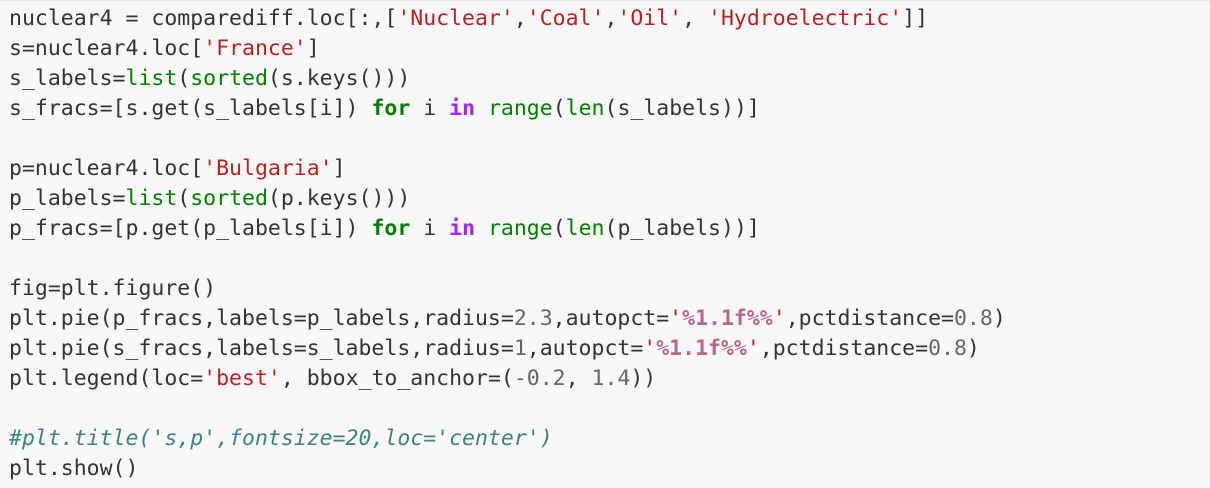 The width and height of the screenshot is (1210, 488). What do you see at coordinates (190, 228) in the screenshot?
I see `code-token: p_fracs=[p.get(p_labels[i])` at bounding box center [190, 228].